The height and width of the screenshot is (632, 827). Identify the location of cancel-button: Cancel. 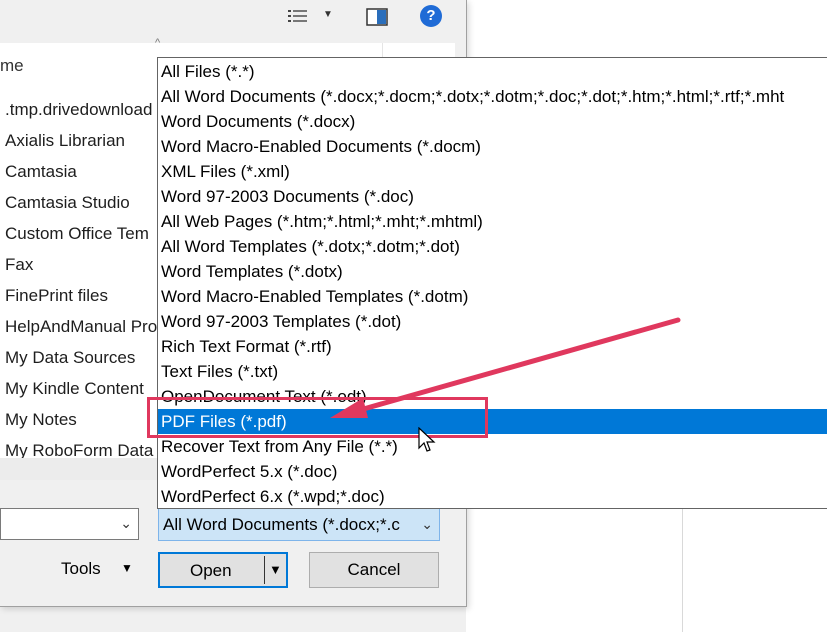
(374, 570).